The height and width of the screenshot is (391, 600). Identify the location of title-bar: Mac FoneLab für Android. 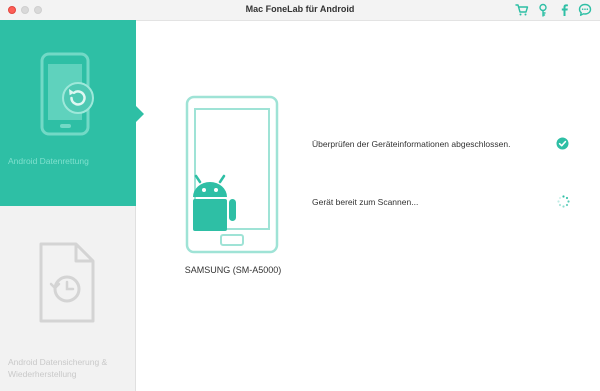
(300, 10).